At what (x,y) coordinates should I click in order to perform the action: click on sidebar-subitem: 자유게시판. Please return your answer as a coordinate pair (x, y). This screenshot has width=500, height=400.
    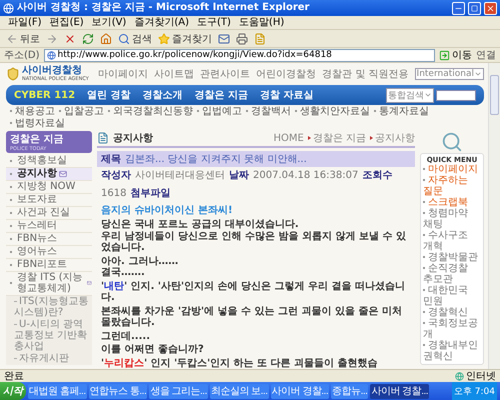
    Looking at the image, I should click on (49, 359).